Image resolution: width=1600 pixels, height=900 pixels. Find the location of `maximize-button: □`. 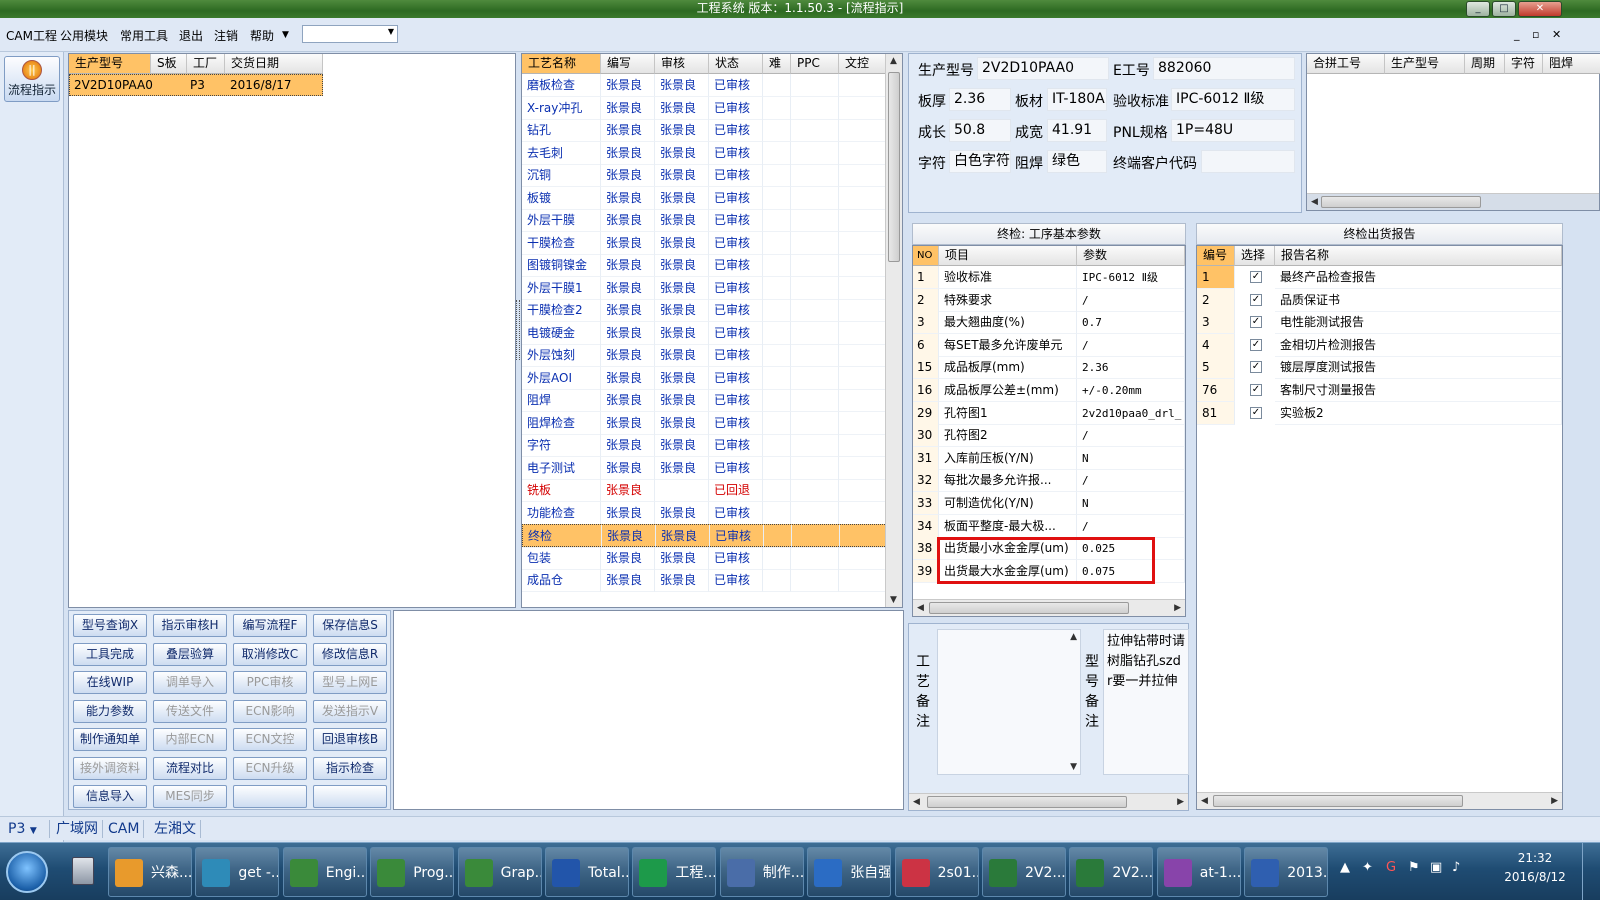

maximize-button: □ is located at coordinates (1504, 9).